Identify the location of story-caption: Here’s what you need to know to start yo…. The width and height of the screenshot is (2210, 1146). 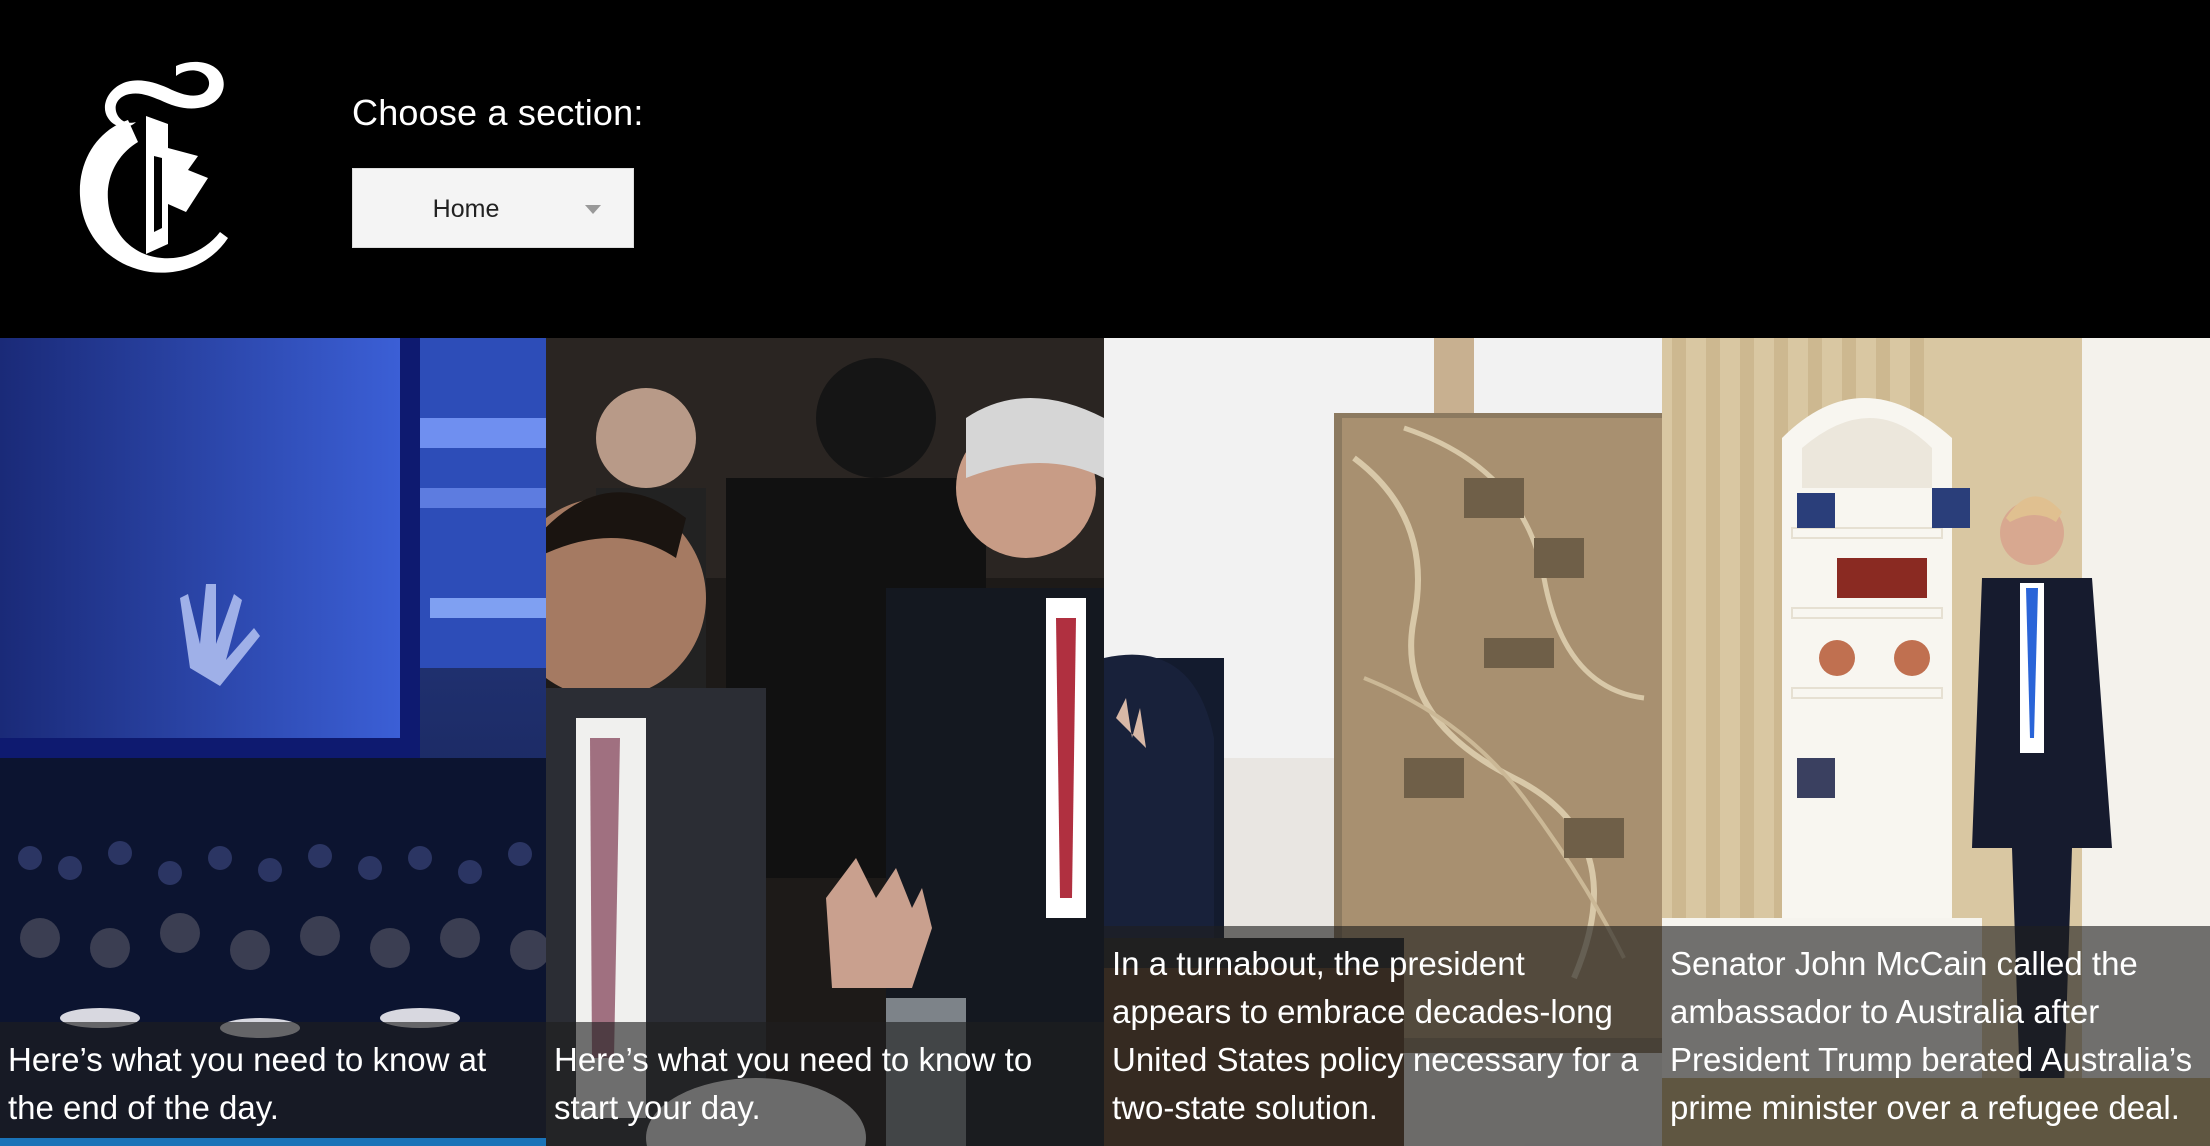
(825, 1084).